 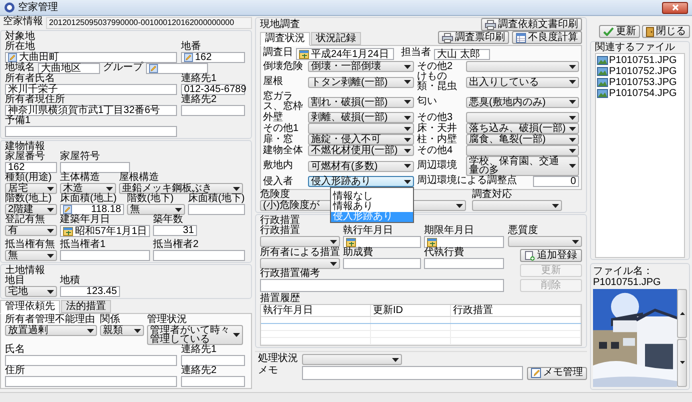 What do you see at coordinates (280, 220) in the screenshot?
I see `group-title: 行政措置` at bounding box center [280, 220].